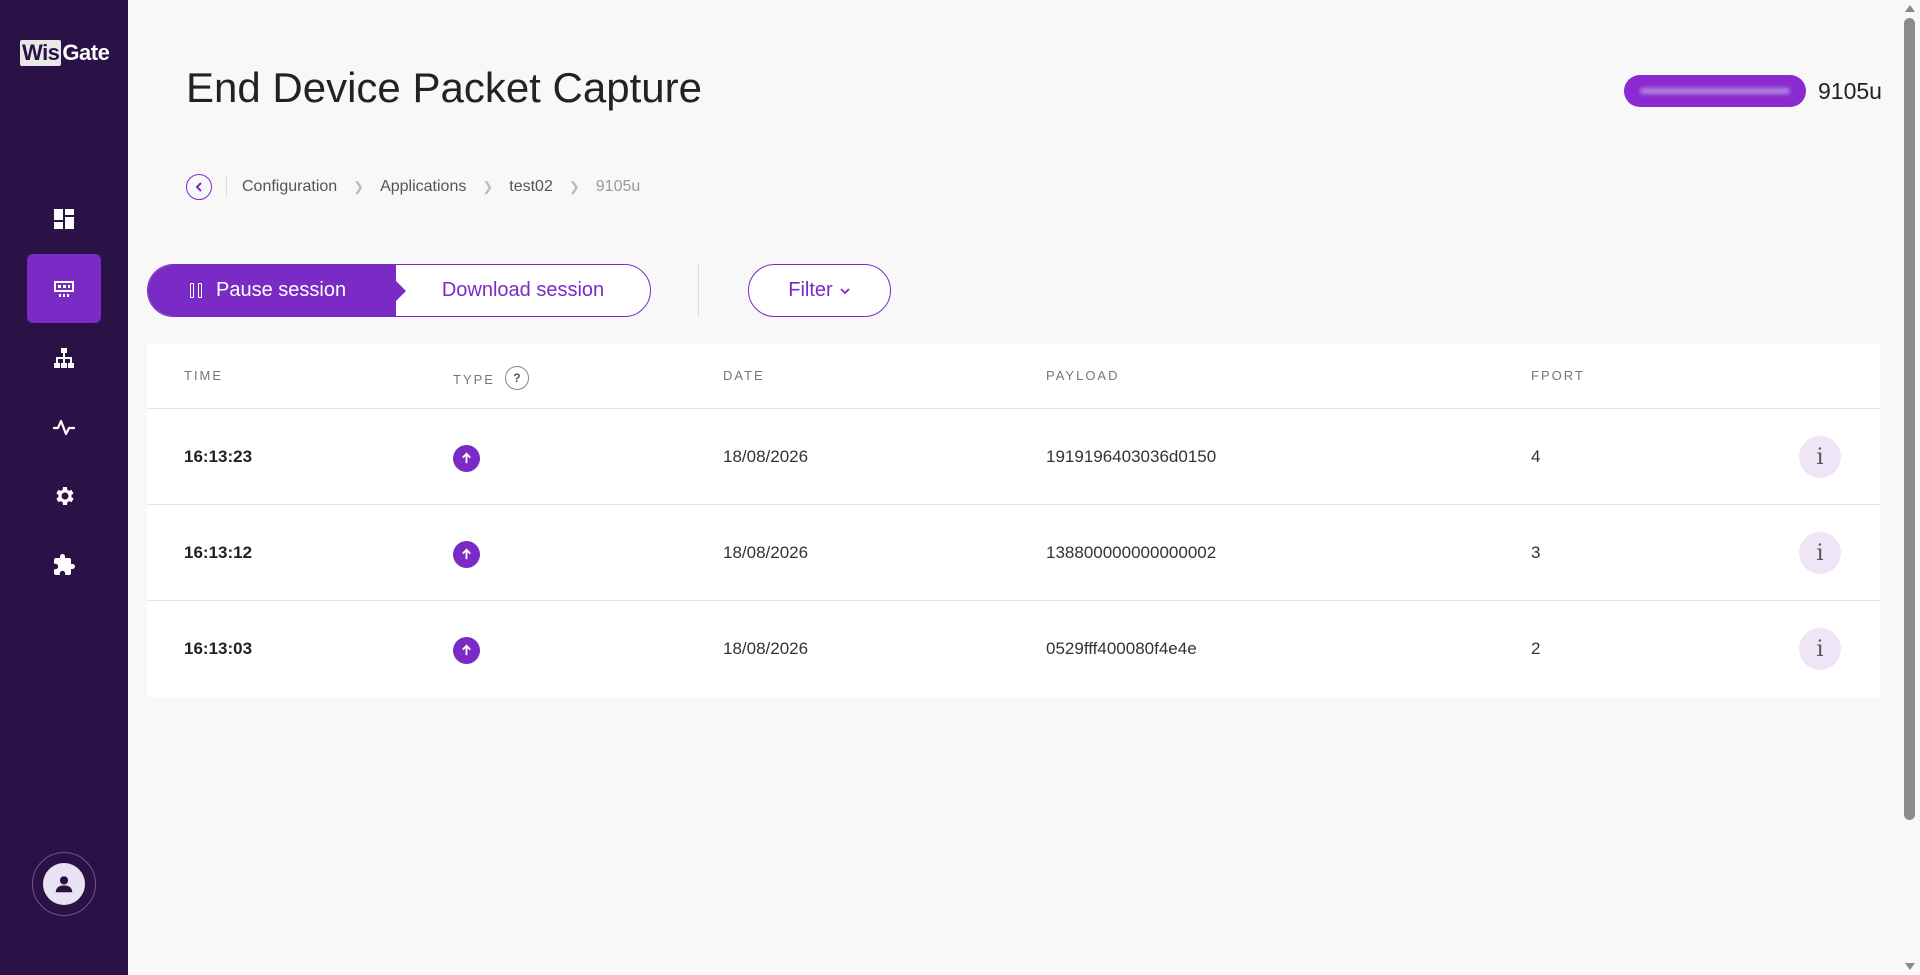  I want to click on download-session-button: Download session, so click(523, 290).